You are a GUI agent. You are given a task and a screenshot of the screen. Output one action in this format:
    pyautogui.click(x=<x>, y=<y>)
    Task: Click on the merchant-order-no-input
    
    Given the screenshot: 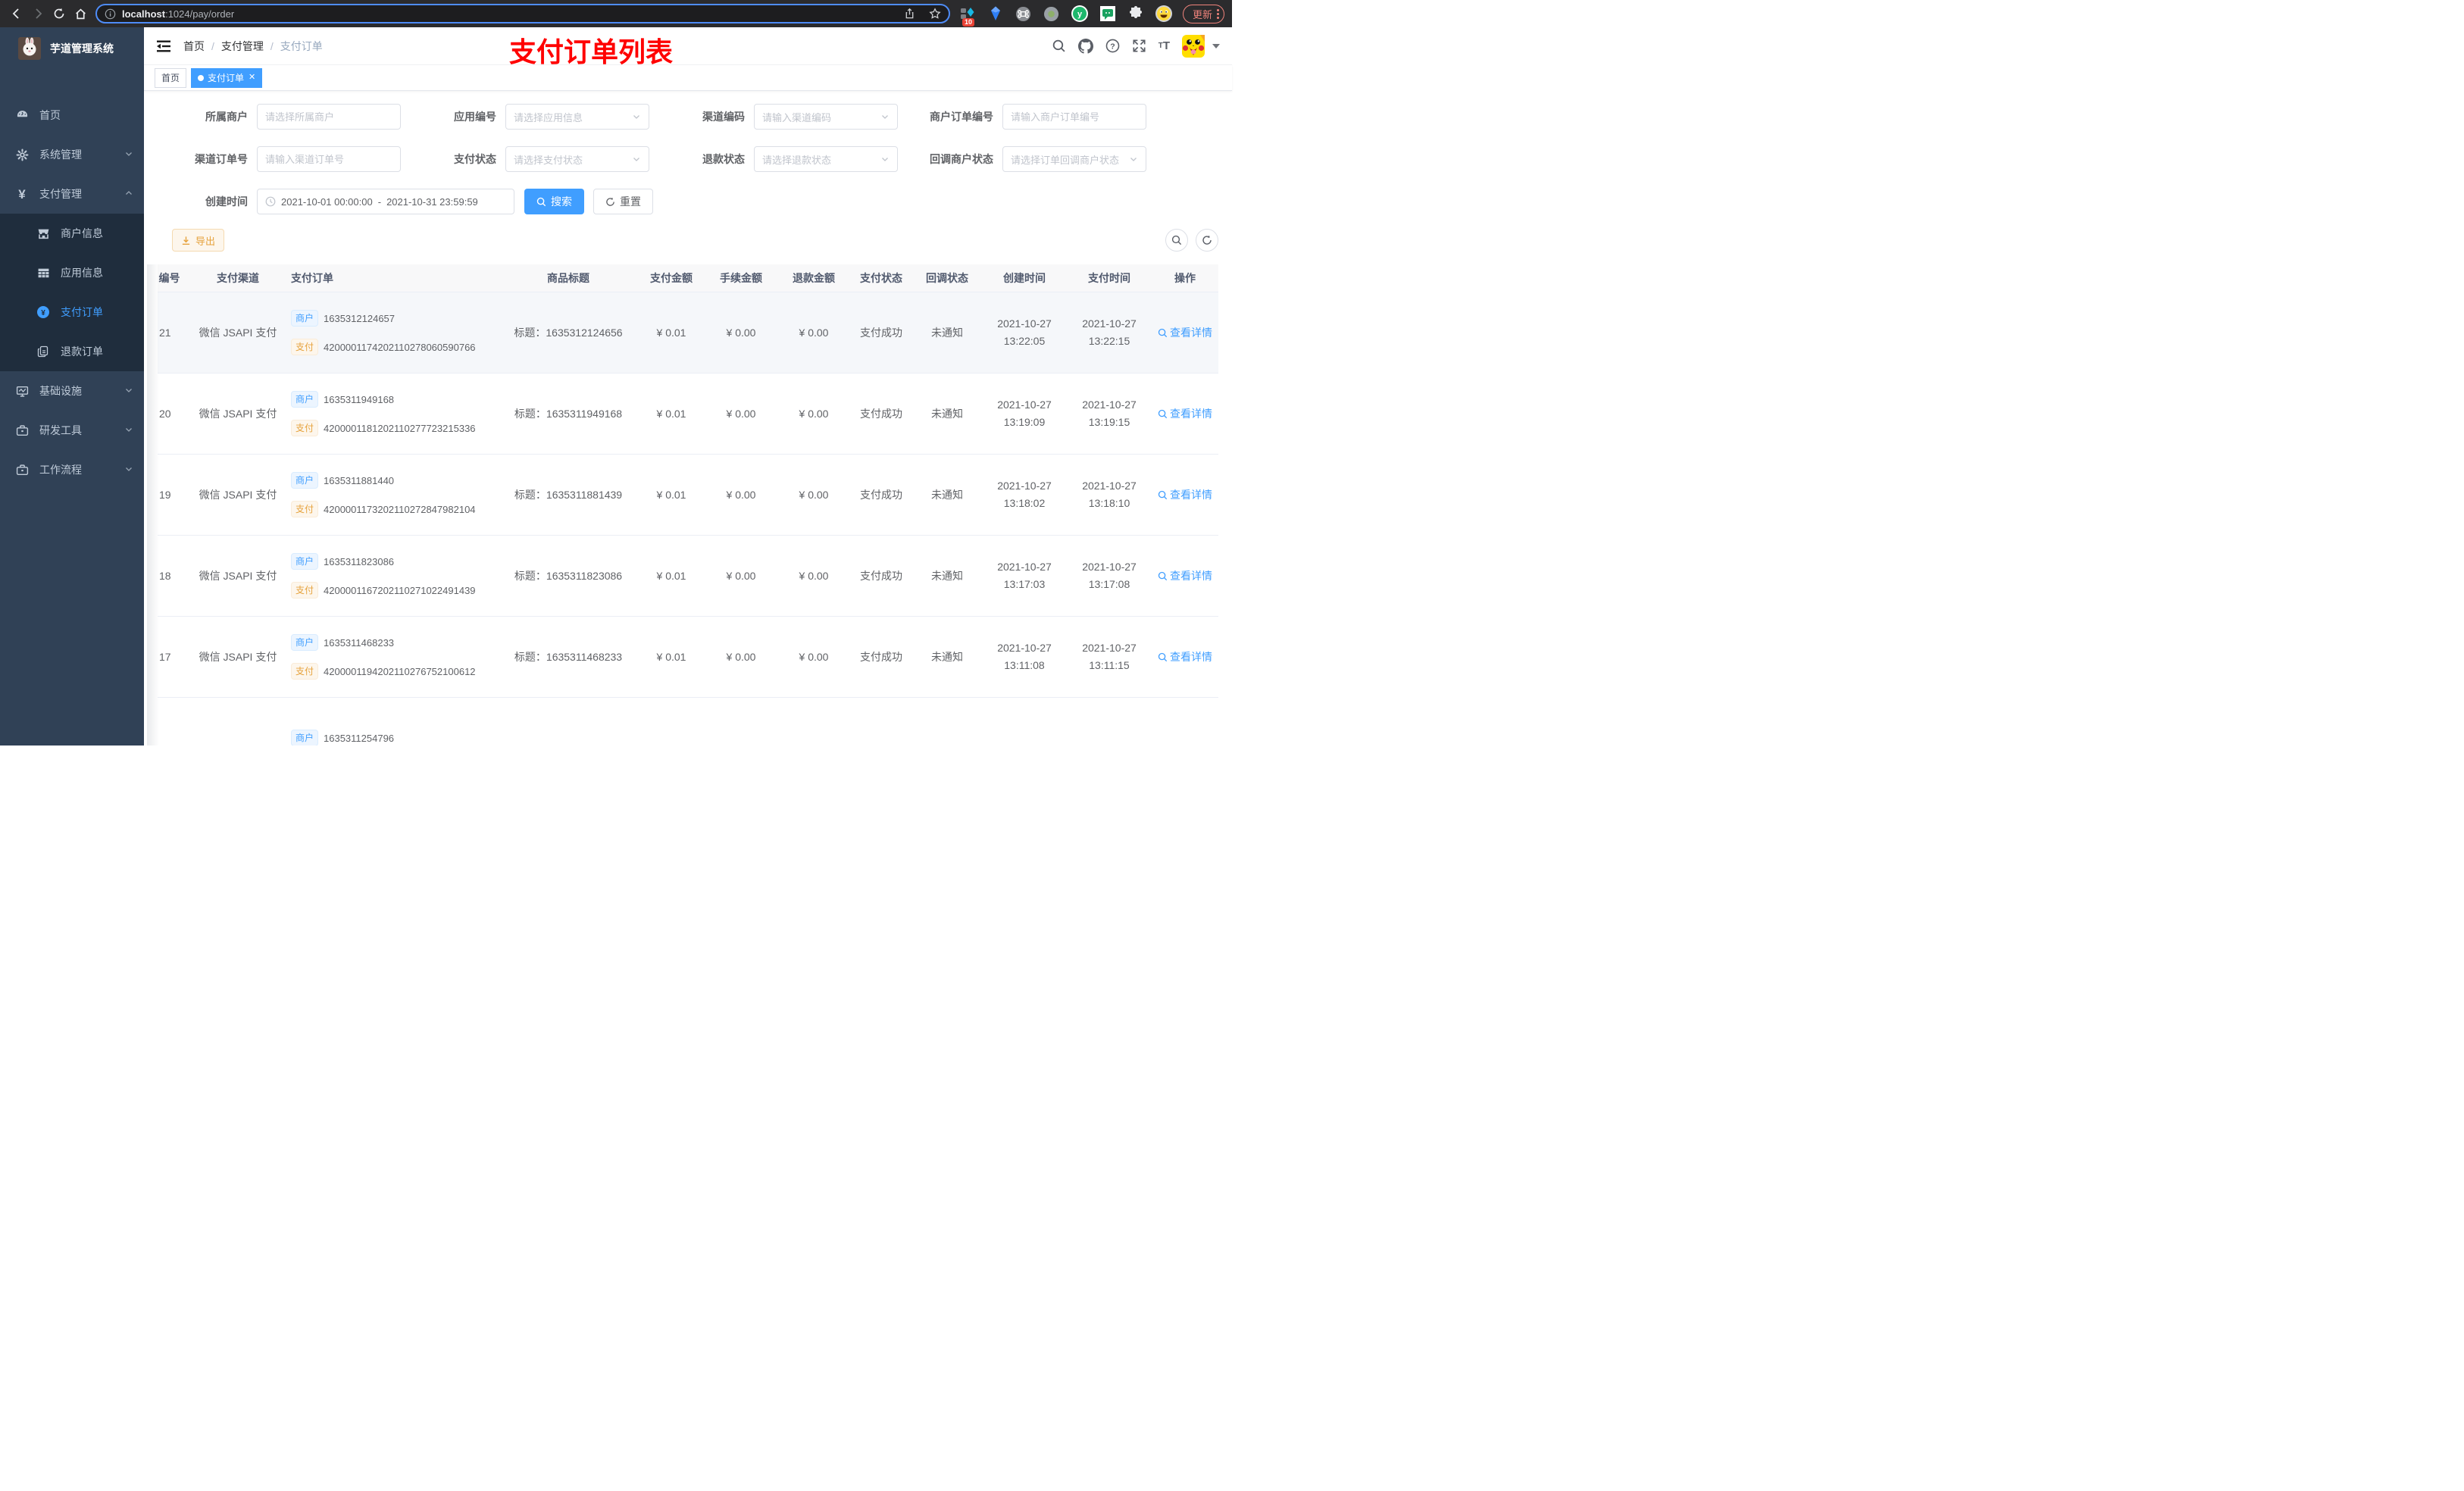 What is the action you would take?
    pyautogui.click(x=1074, y=117)
    